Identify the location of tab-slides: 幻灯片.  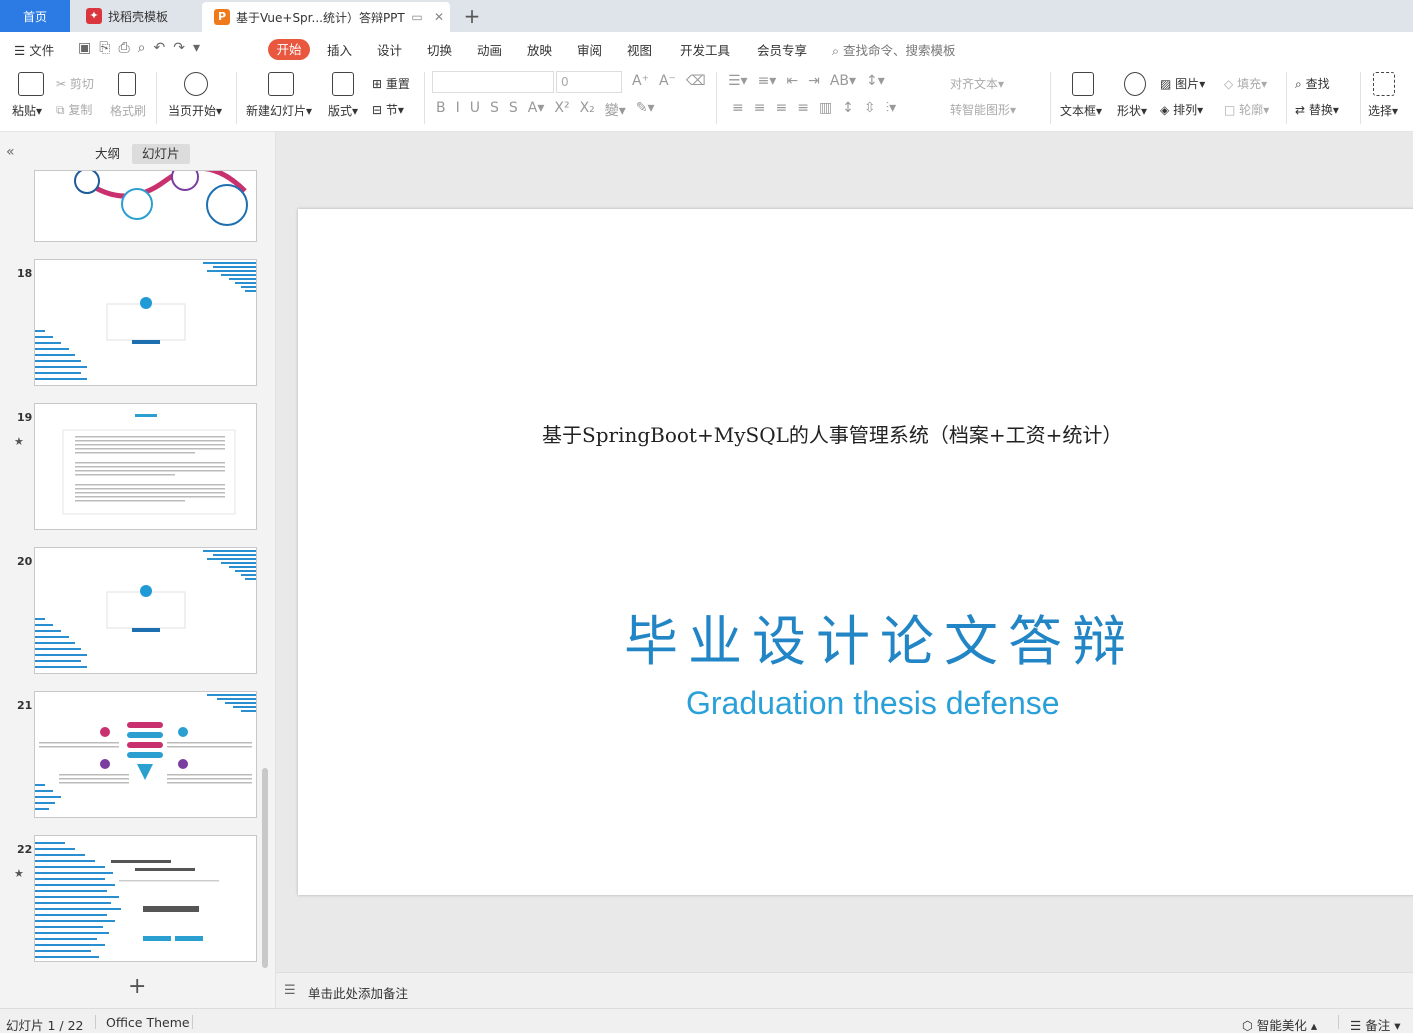
(161, 154).